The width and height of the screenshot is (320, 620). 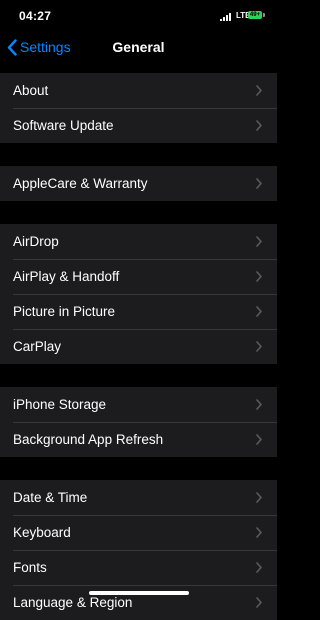 I want to click on home-indicator, so click(x=139, y=593).